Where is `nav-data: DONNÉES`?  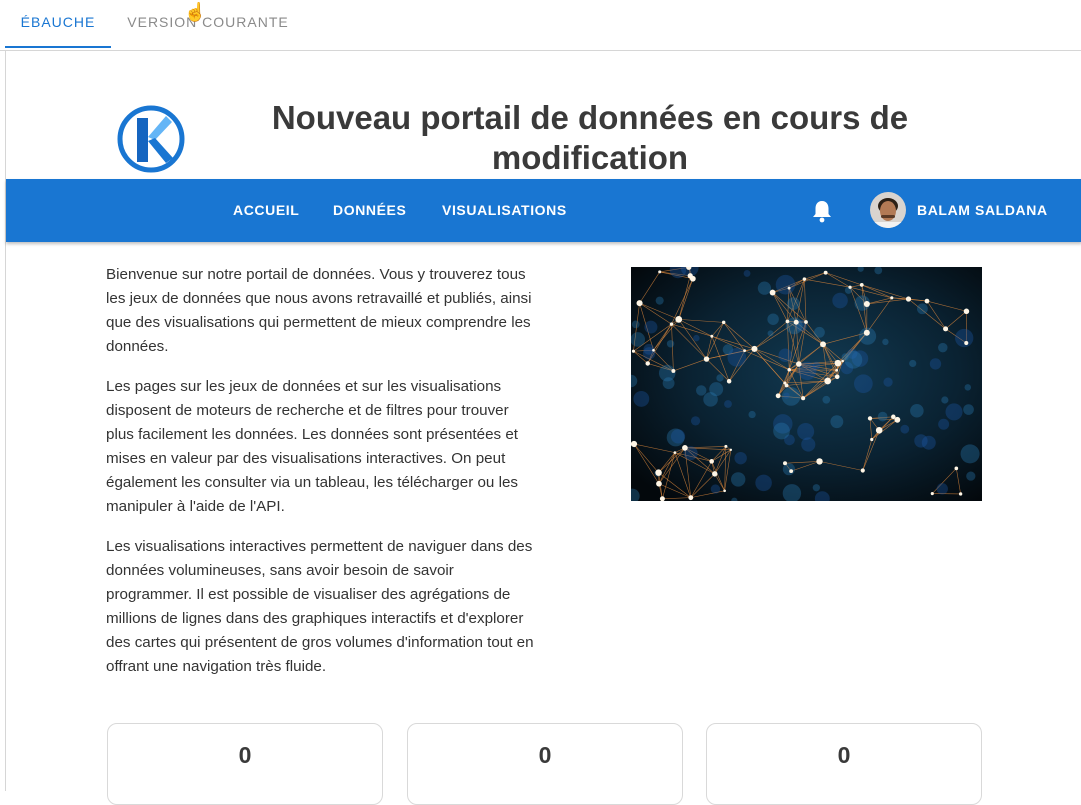
nav-data: DONNÉES is located at coordinates (369, 210).